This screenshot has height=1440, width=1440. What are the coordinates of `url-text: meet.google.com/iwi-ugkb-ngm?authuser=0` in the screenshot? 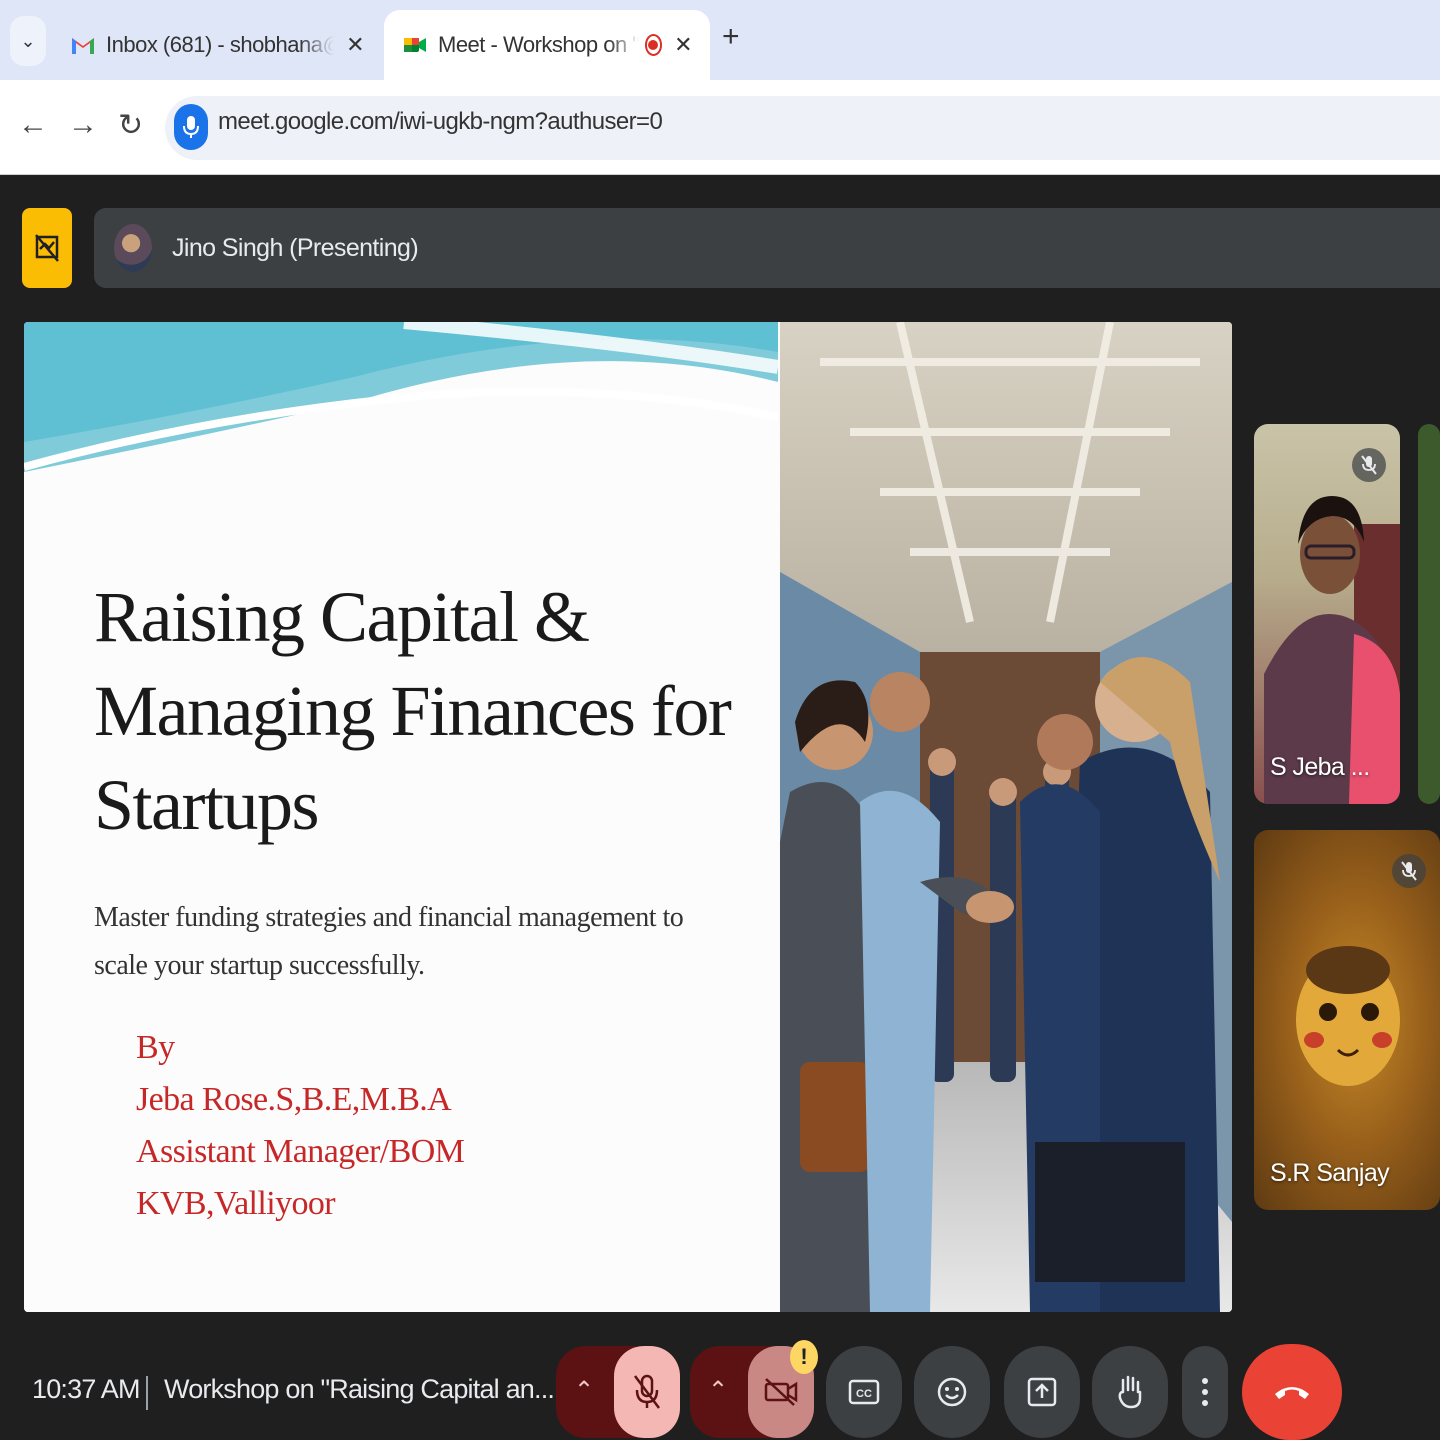 It's located at (440, 122).